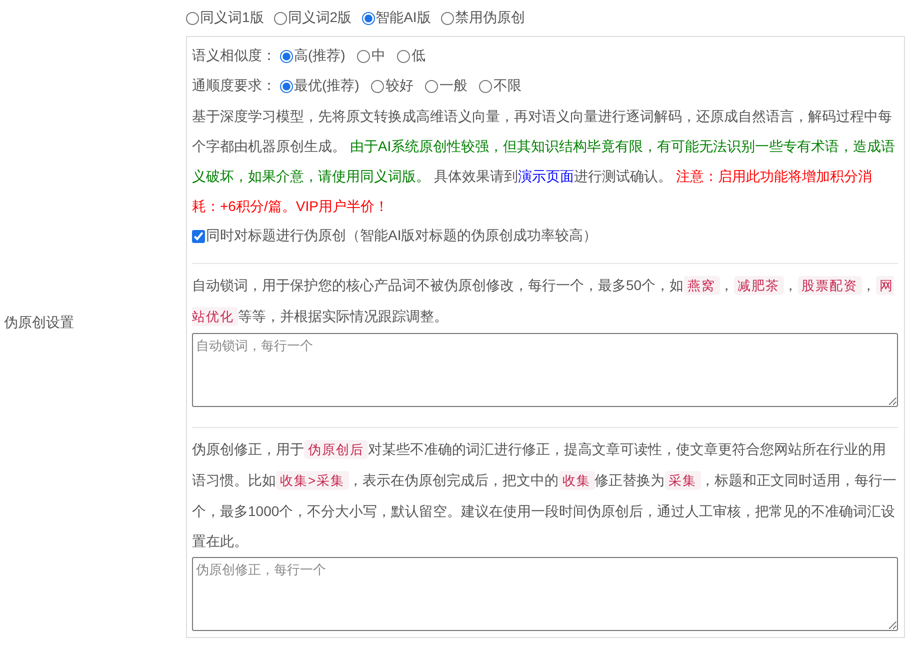 The width and height of the screenshot is (911, 658). I want to click on radio-label: 智能AI版, so click(403, 18).